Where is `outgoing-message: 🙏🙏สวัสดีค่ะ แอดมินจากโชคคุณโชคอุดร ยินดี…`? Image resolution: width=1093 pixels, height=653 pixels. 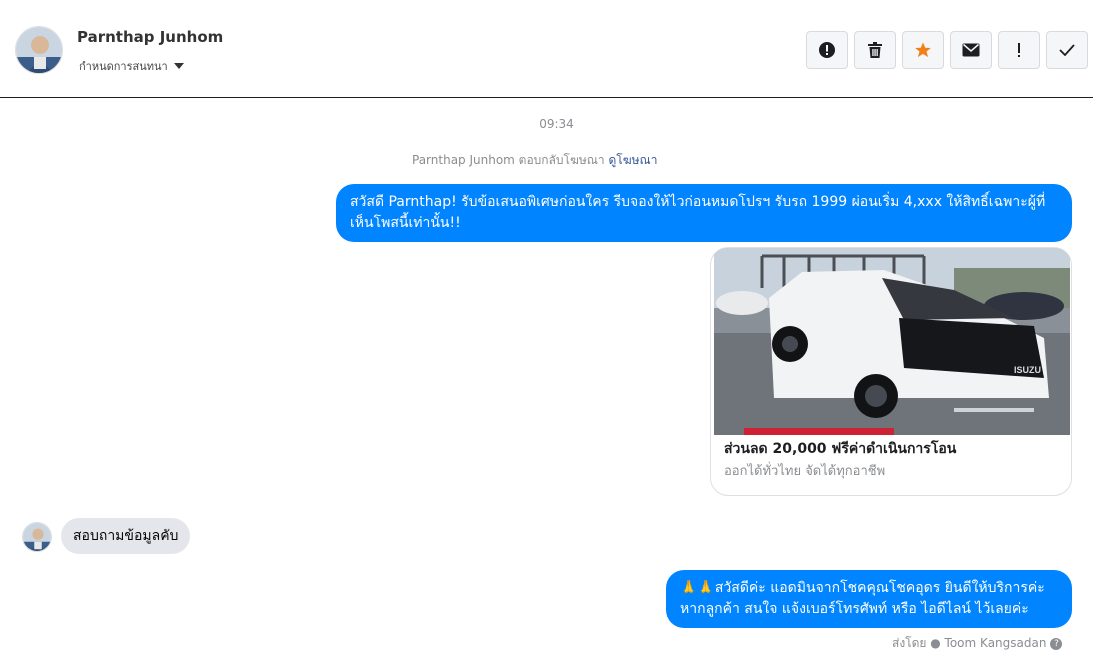 outgoing-message: 🙏🙏สวัสดีค่ะ แอดมินจากโชคคุณโชคอุดร ยินดี… is located at coordinates (869, 599).